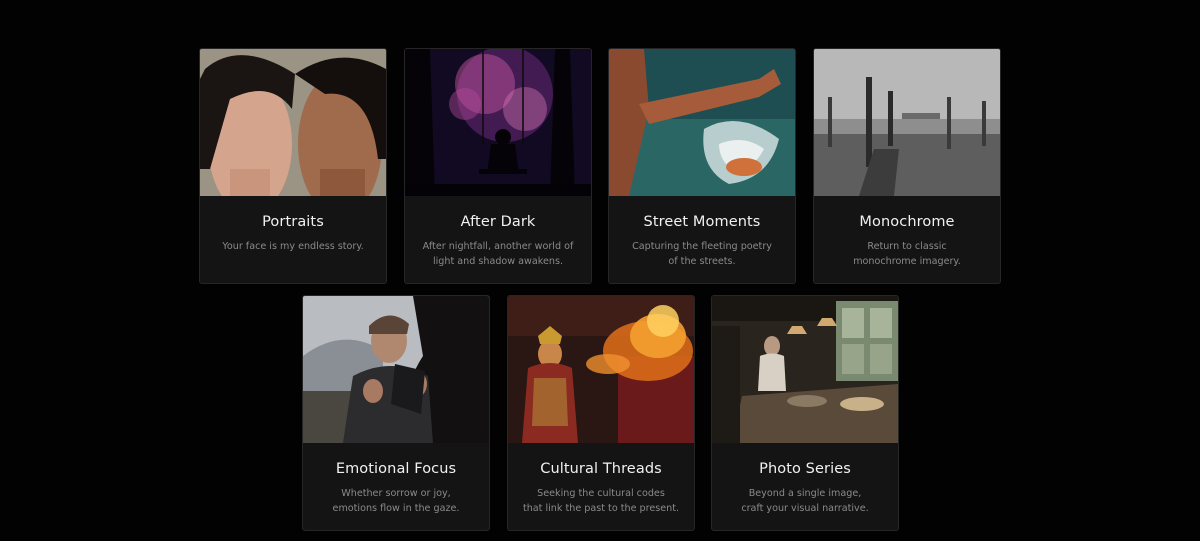 The width and height of the screenshot is (1200, 541). I want to click on emotional-focus-image, so click(396, 369).